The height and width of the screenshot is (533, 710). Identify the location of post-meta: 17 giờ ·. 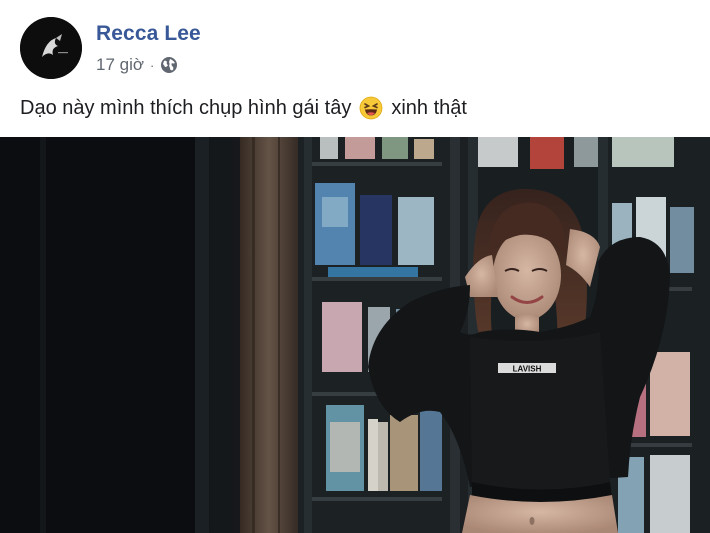
(137, 65).